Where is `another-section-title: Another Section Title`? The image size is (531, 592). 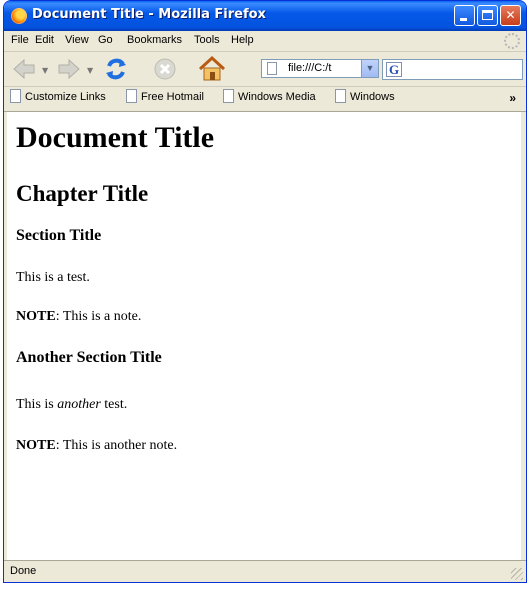 another-section-title: Another Section Title is located at coordinates (89, 357).